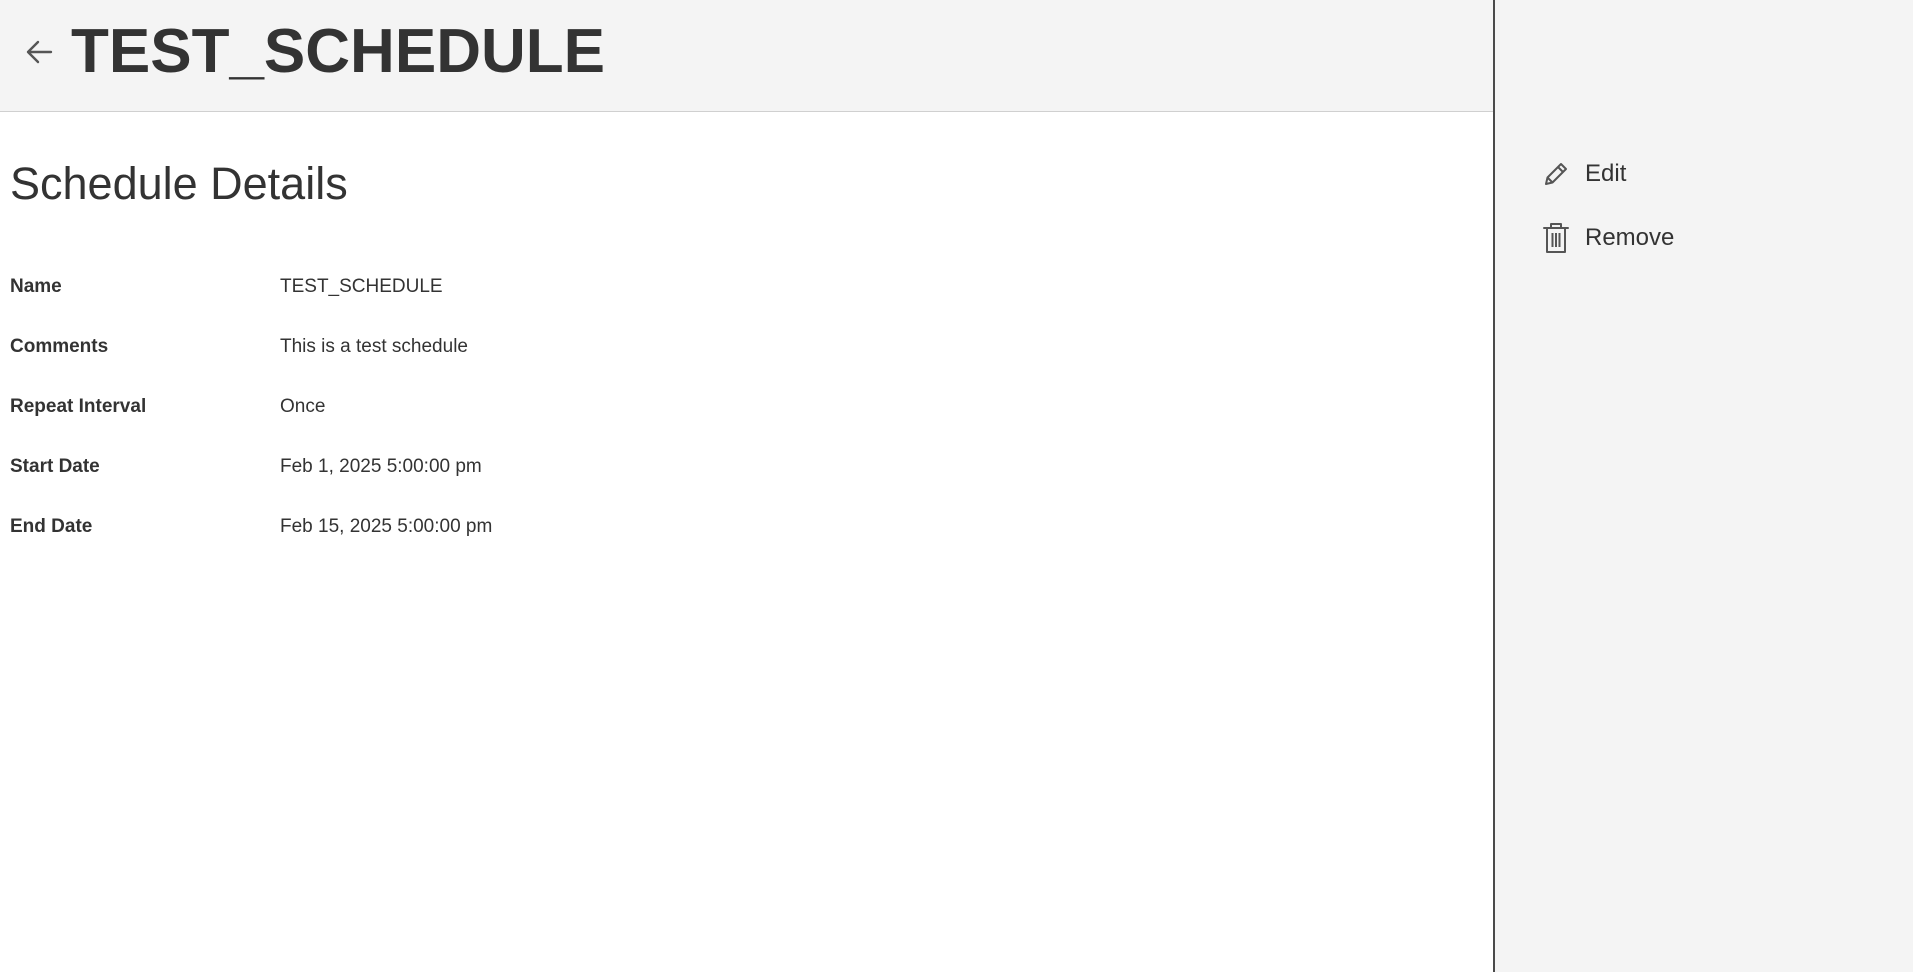  Describe the element at coordinates (338, 51) in the screenshot. I see `page-title: TEST_SCHEDULE` at that location.